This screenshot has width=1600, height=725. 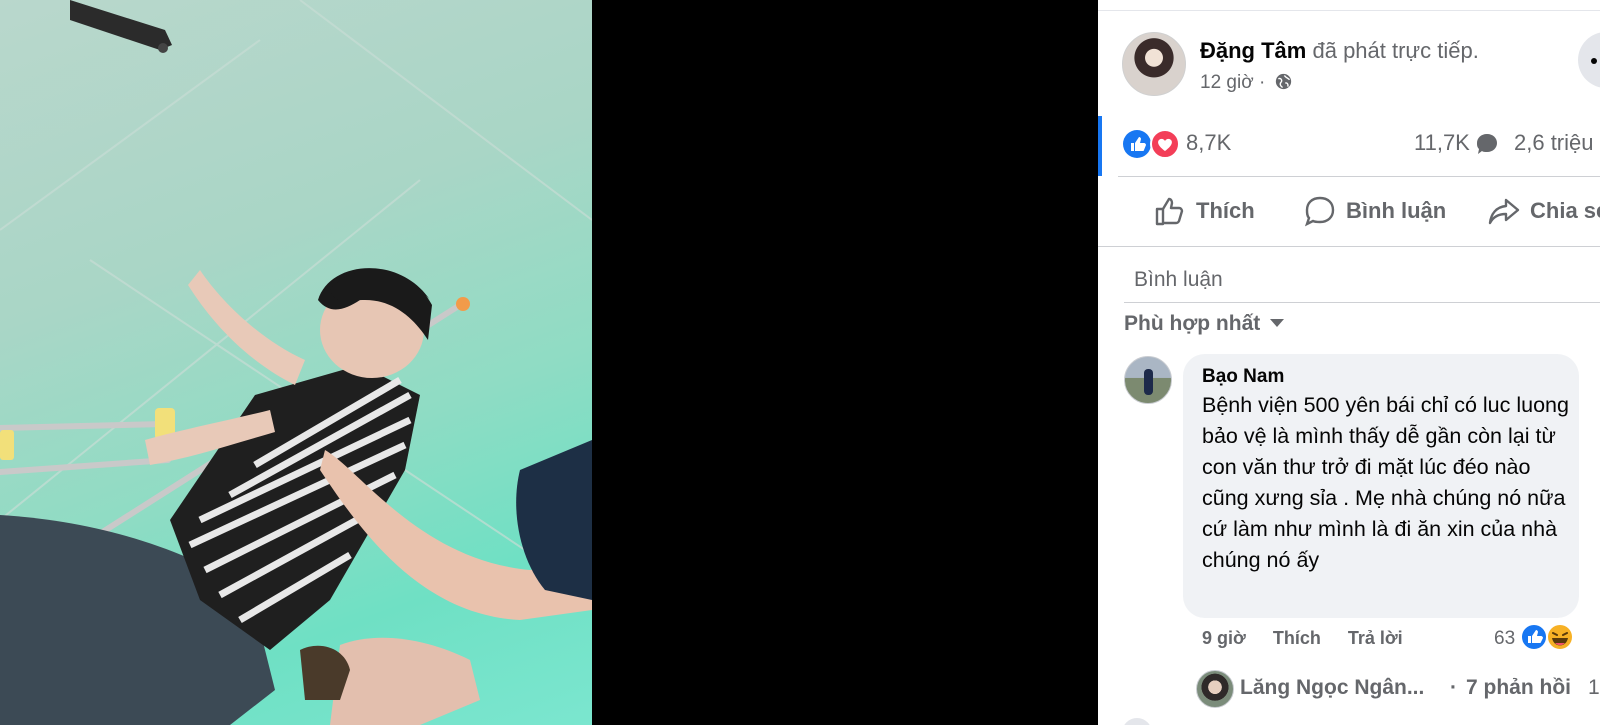 What do you see at coordinates (1504, 211) in the screenshot?
I see `share-icon` at bounding box center [1504, 211].